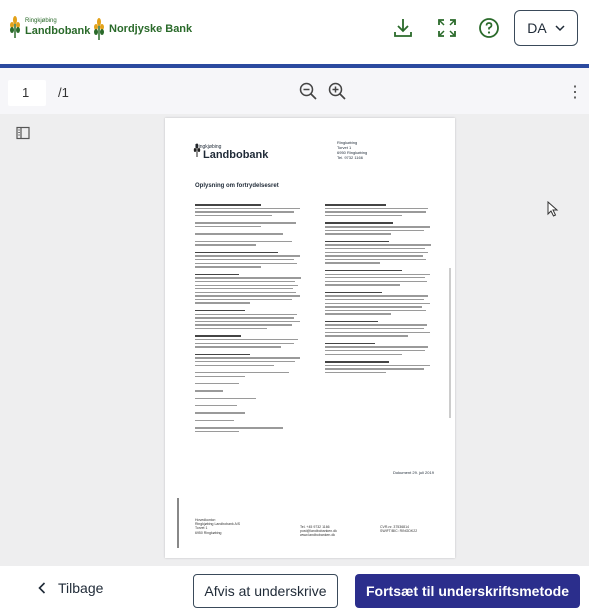 The width and height of the screenshot is (589, 612). I want to click on ringkjobing-landbobank-logo: Ringkjøbing Landbobank, so click(49, 27).